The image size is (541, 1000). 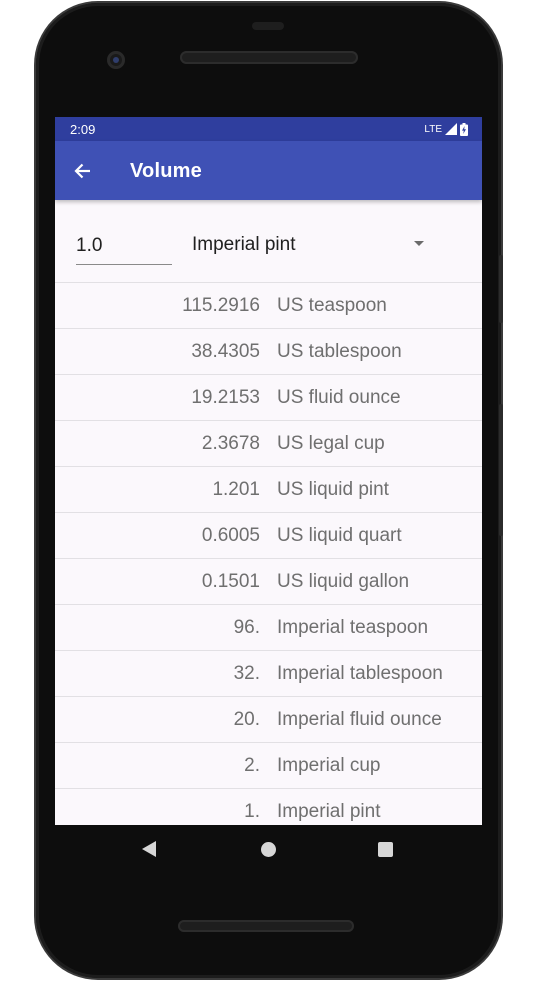 I want to click on result-unit: Imperial fluid ounce, so click(x=359, y=719).